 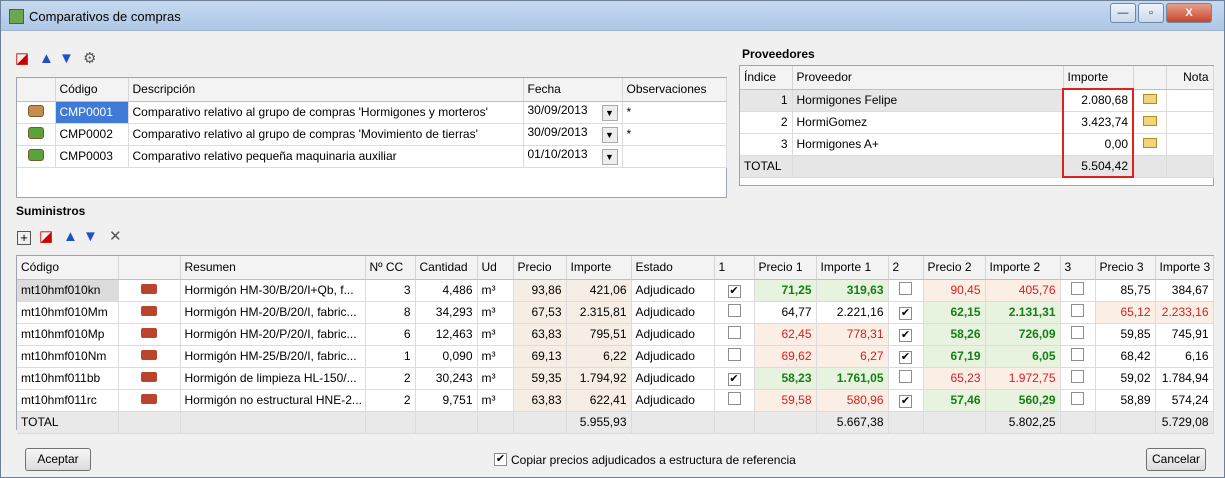 What do you see at coordinates (68, 268) in the screenshot?
I see `col-codigo: Código` at bounding box center [68, 268].